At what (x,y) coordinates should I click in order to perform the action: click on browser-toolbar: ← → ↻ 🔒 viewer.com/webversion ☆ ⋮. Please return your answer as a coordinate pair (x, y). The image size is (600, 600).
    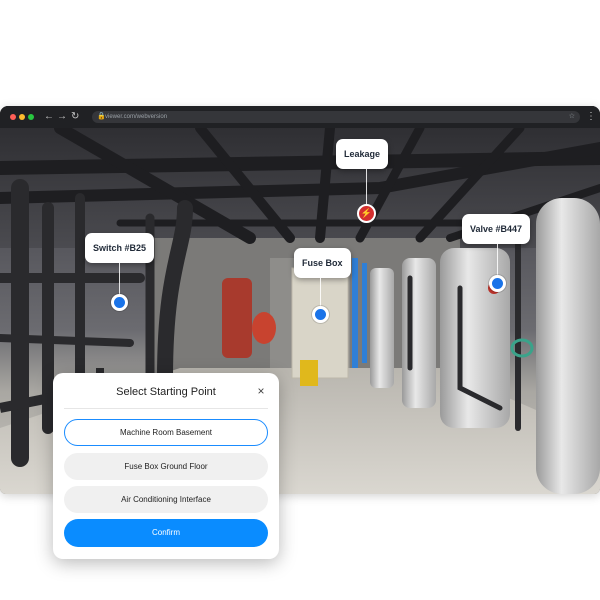
    Looking at the image, I should click on (300, 117).